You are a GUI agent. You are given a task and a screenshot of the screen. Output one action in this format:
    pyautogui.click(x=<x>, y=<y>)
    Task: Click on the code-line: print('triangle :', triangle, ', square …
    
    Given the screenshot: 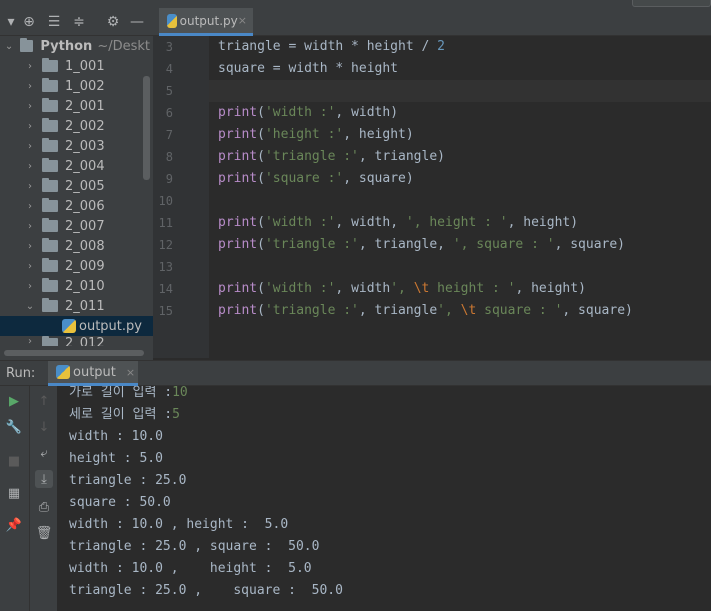 What is the action you would take?
    pyautogui.click(x=422, y=244)
    